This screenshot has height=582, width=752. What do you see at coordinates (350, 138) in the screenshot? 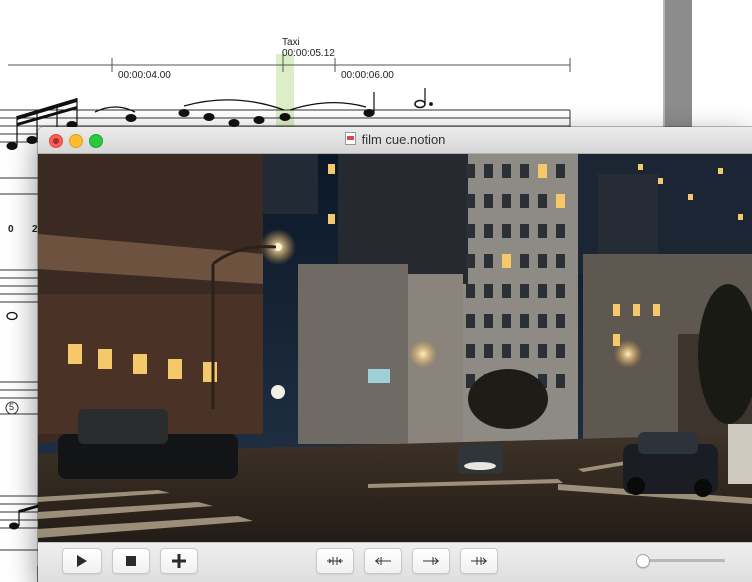
I see `document-icon` at bounding box center [350, 138].